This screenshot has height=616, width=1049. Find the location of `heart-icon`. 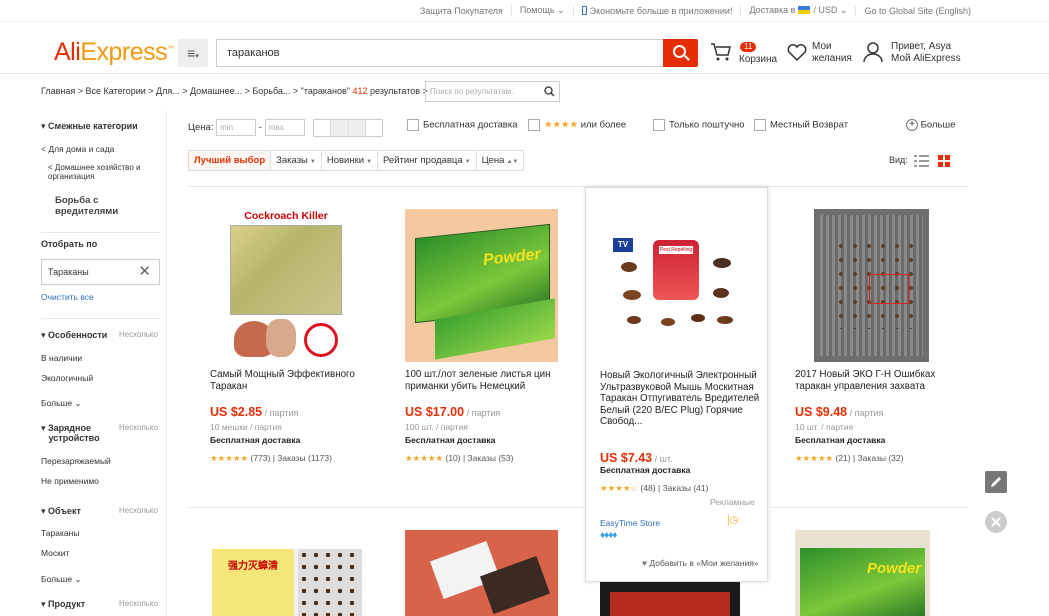

heart-icon is located at coordinates (797, 53).